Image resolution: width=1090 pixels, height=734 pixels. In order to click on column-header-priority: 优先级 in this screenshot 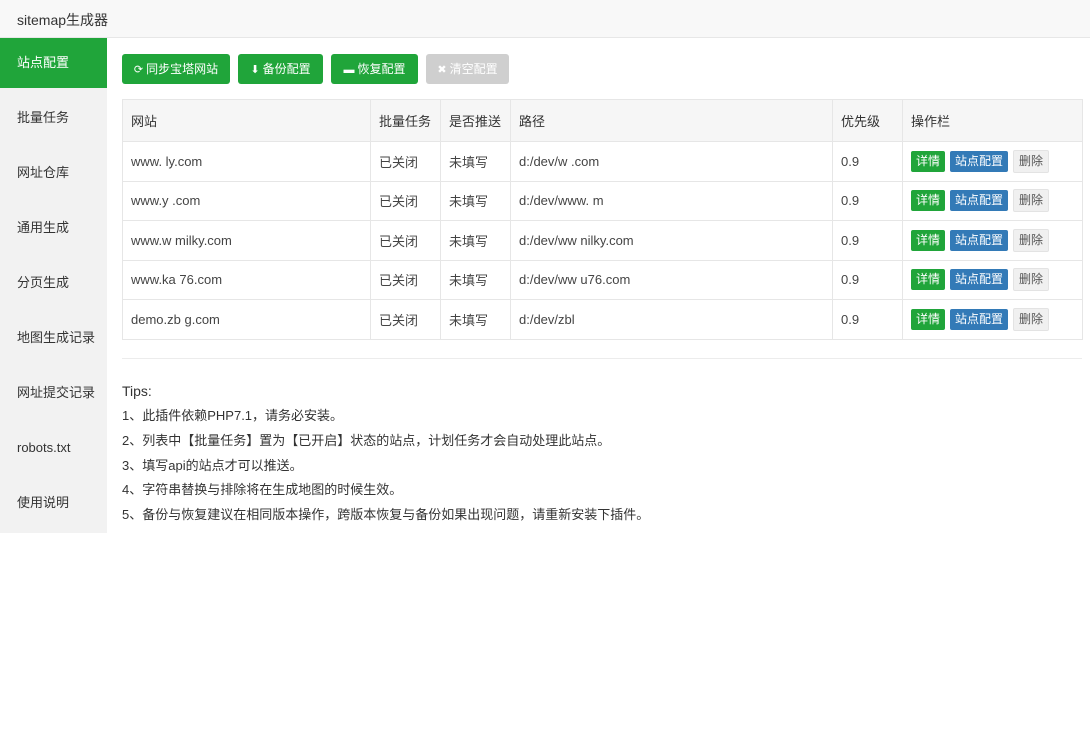, I will do `click(867, 120)`.